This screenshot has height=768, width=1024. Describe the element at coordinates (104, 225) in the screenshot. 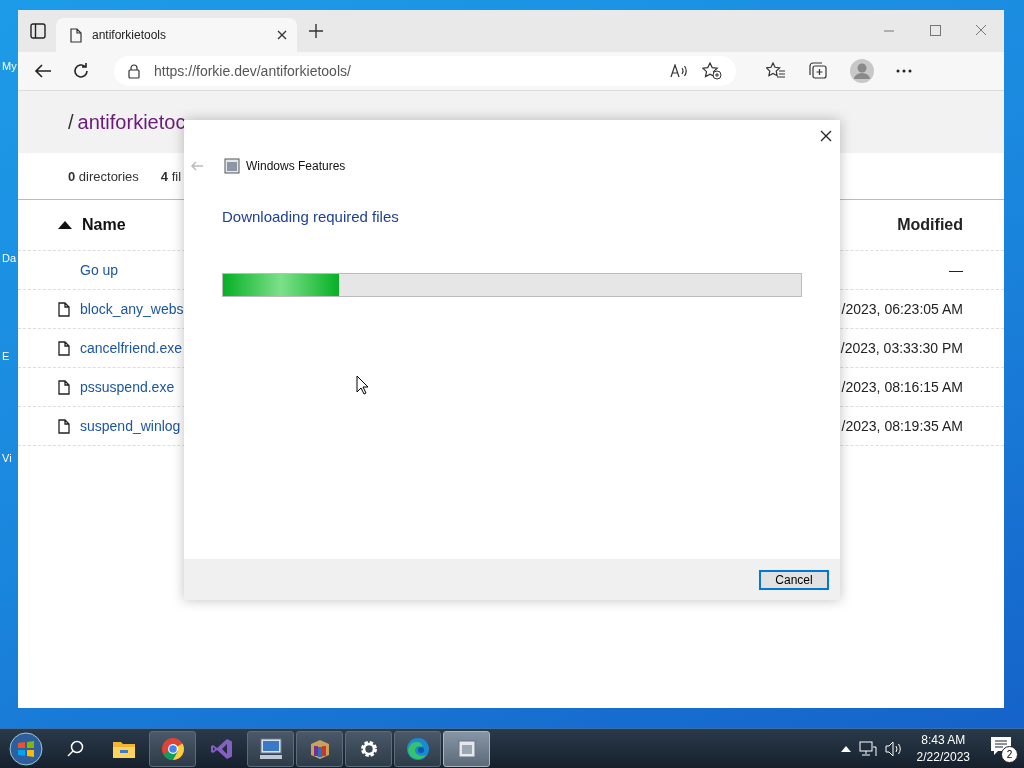

I see `column-header: Name` at that location.